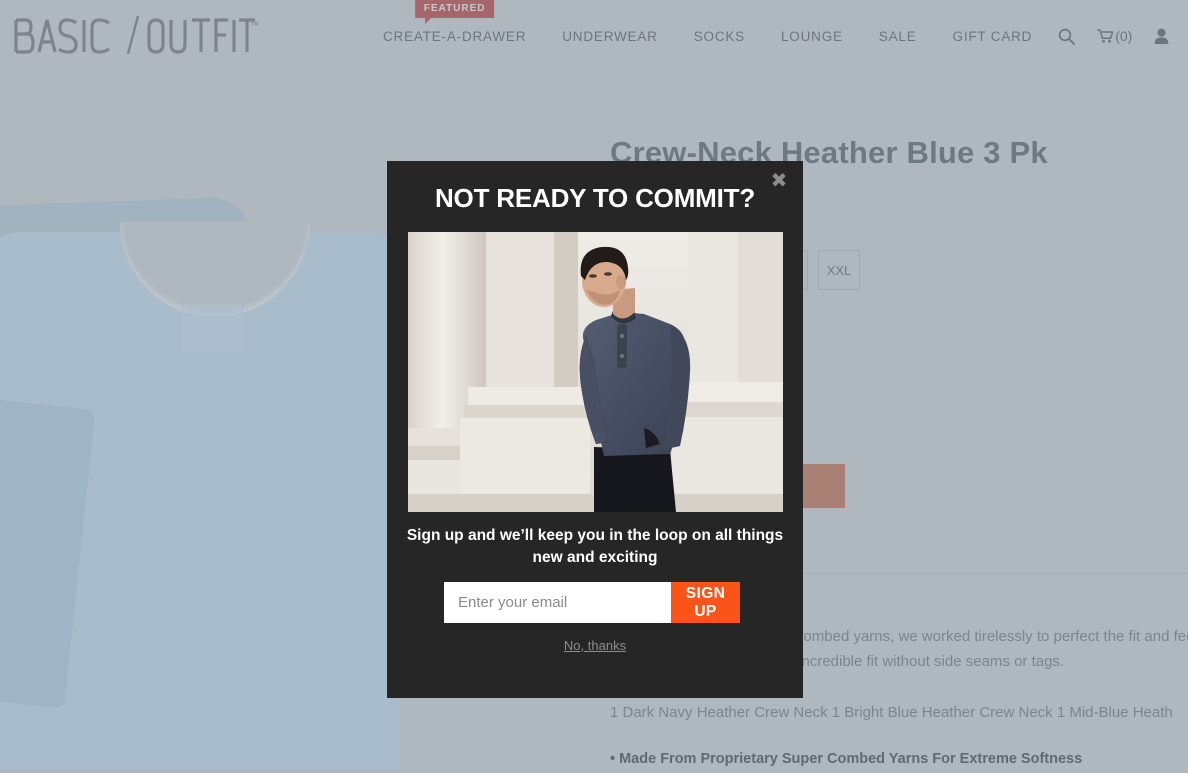  Describe the element at coordinates (779, 181) in the screenshot. I see `close-icon: ✖` at that location.